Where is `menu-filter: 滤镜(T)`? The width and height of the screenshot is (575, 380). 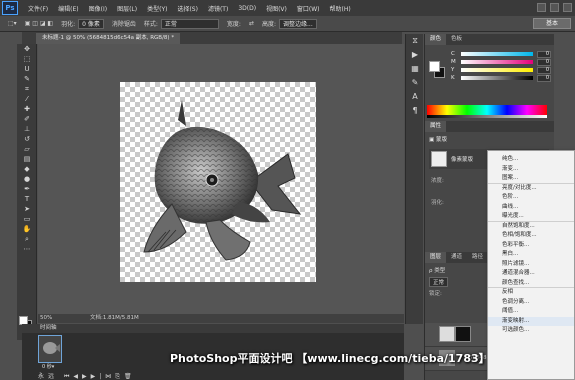 menu-filter: 滤镜(T) is located at coordinates (218, 8).